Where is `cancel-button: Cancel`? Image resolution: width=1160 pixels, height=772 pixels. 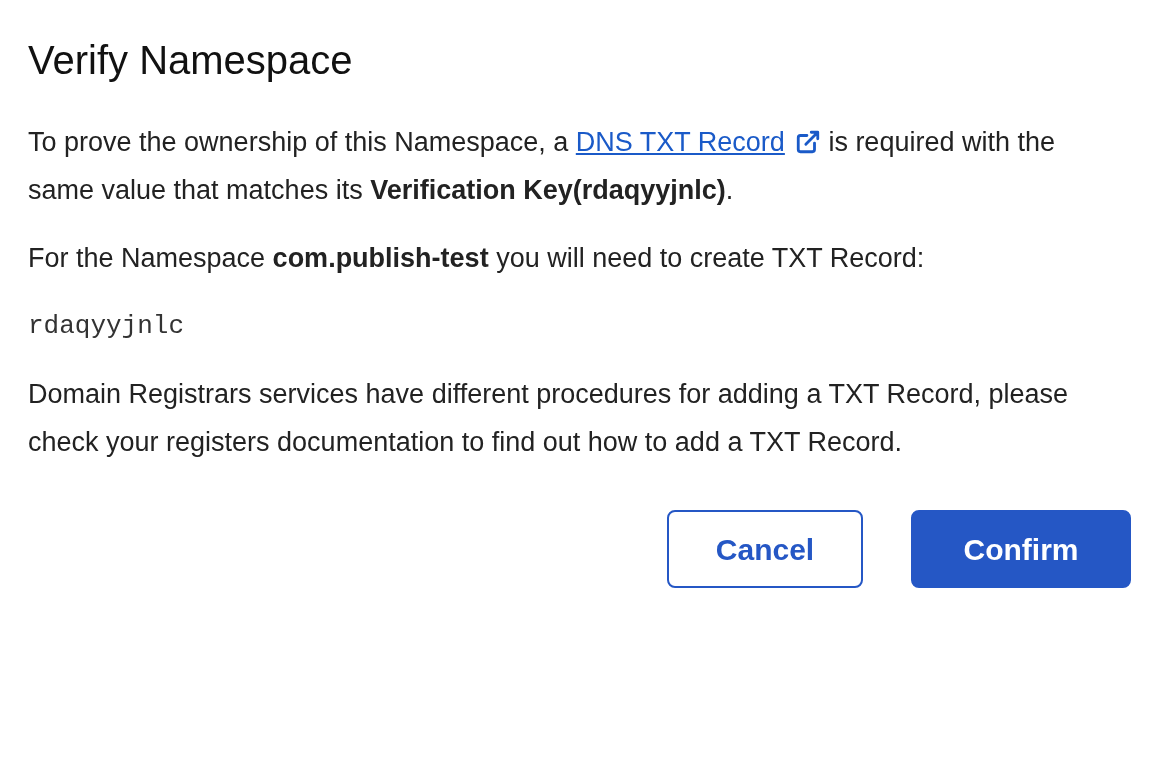 cancel-button: Cancel is located at coordinates (765, 549).